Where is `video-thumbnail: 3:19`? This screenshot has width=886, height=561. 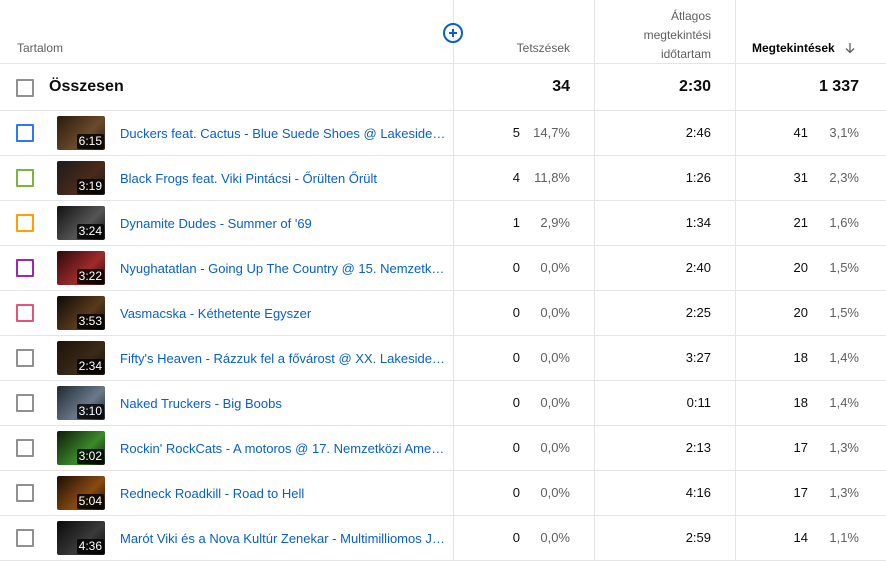
video-thumbnail: 3:19 is located at coordinates (81, 178).